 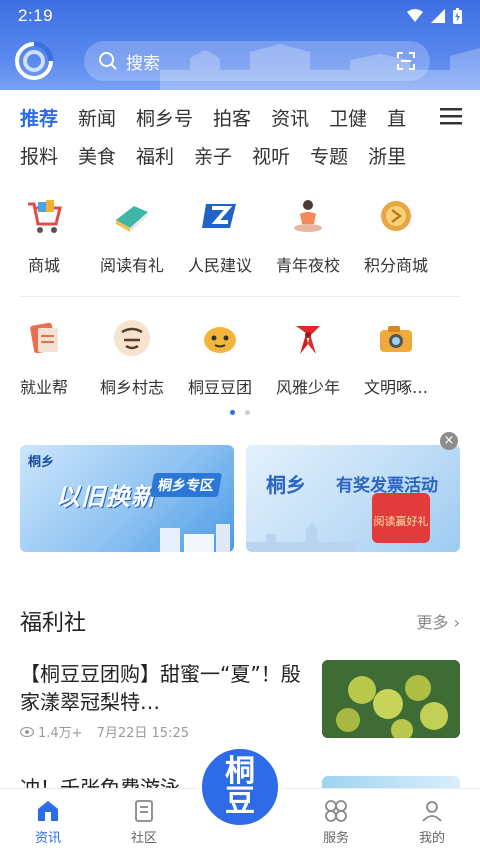 I want to click on grid-label: 桐乡村志, so click(x=131, y=387).